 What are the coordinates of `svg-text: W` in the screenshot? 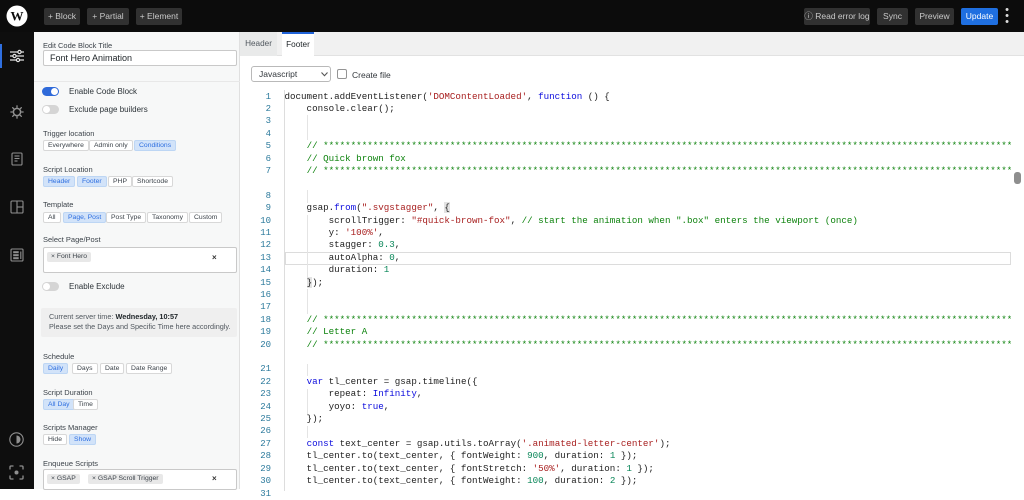 It's located at (17, 15).